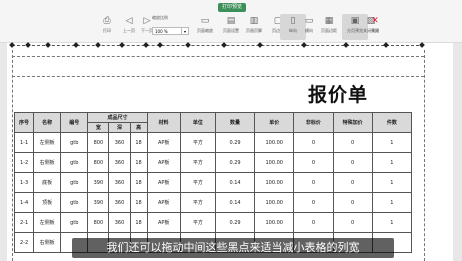 This screenshot has width=462, height=261. What do you see at coordinates (218, 76) in the screenshot?
I see `top-margin-line` at bounding box center [218, 76].